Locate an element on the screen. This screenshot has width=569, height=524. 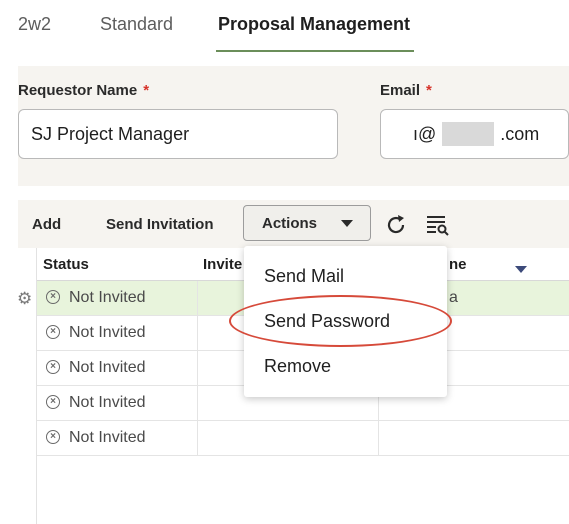
email-input: ı@ .com is located at coordinates (474, 134).